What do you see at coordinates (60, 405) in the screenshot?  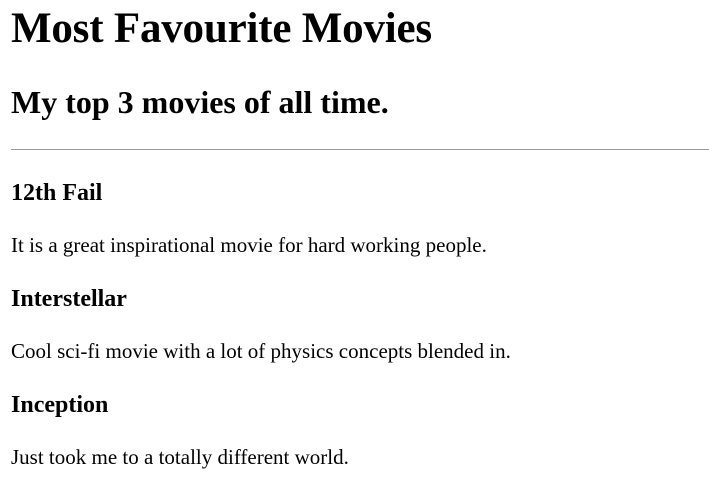 I see `movie-title: Inception` at bounding box center [60, 405].